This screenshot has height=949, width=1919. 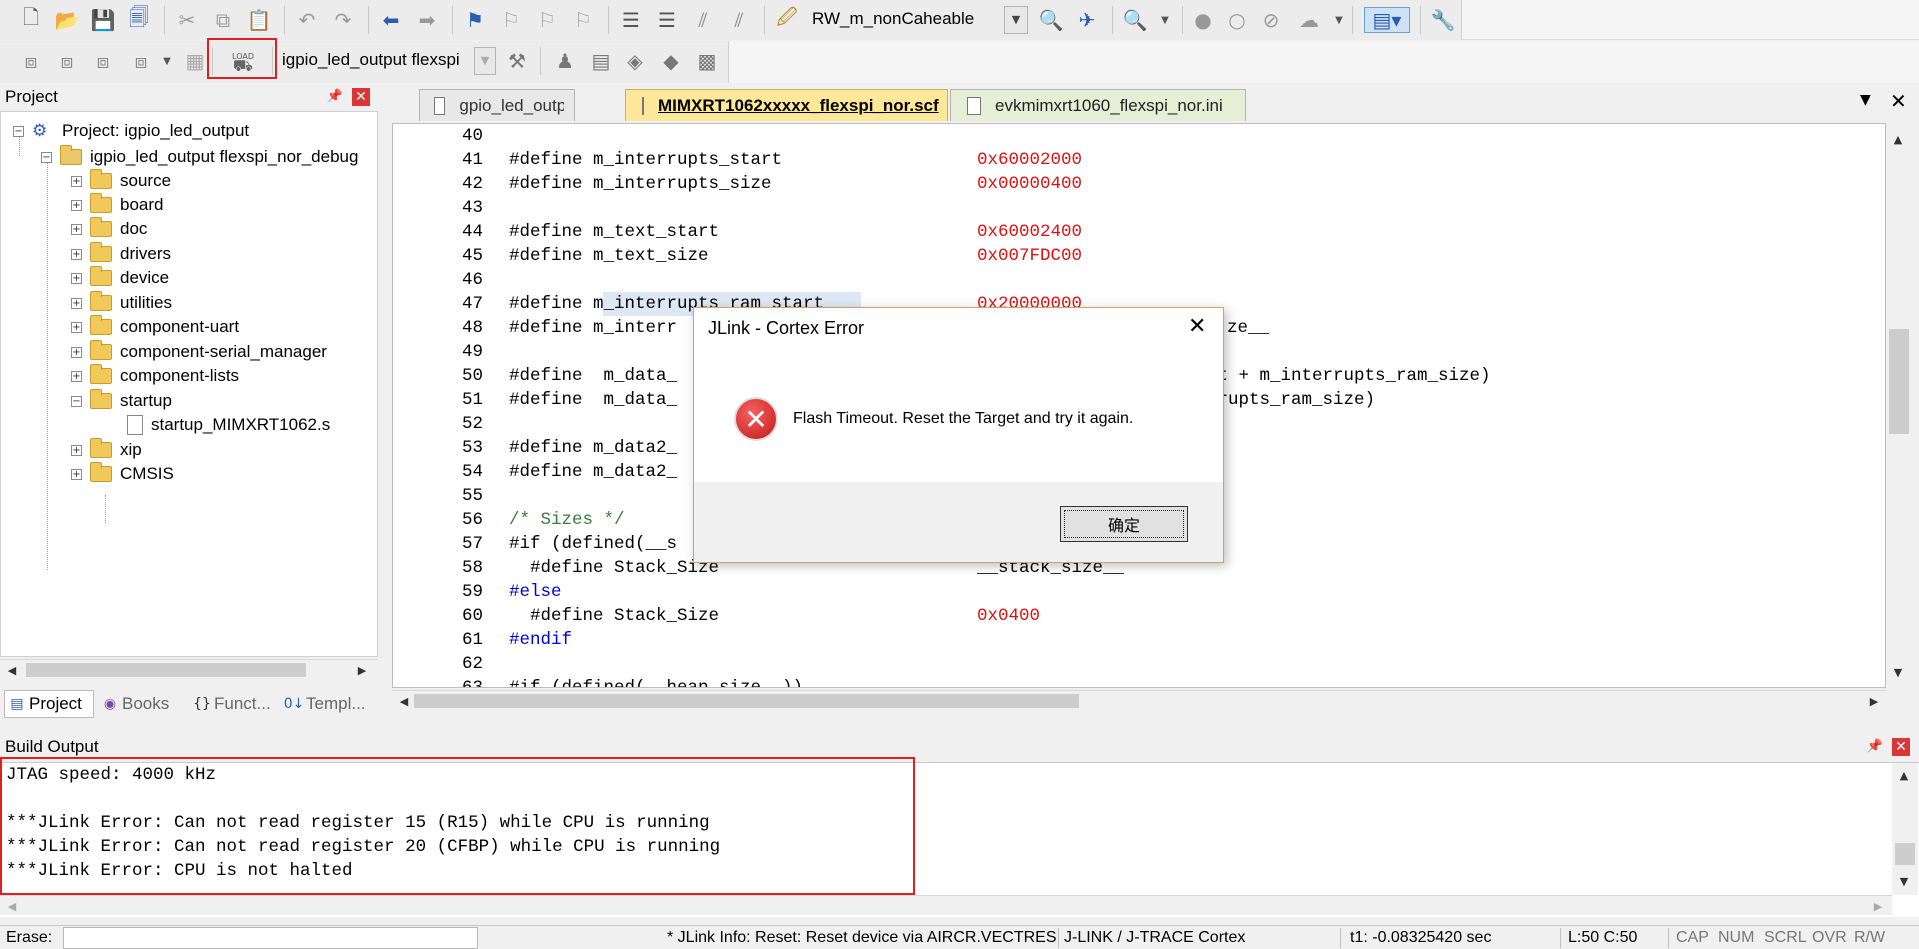 What do you see at coordinates (139, 19) in the screenshot?
I see `save-all-icon: 🗐` at bounding box center [139, 19].